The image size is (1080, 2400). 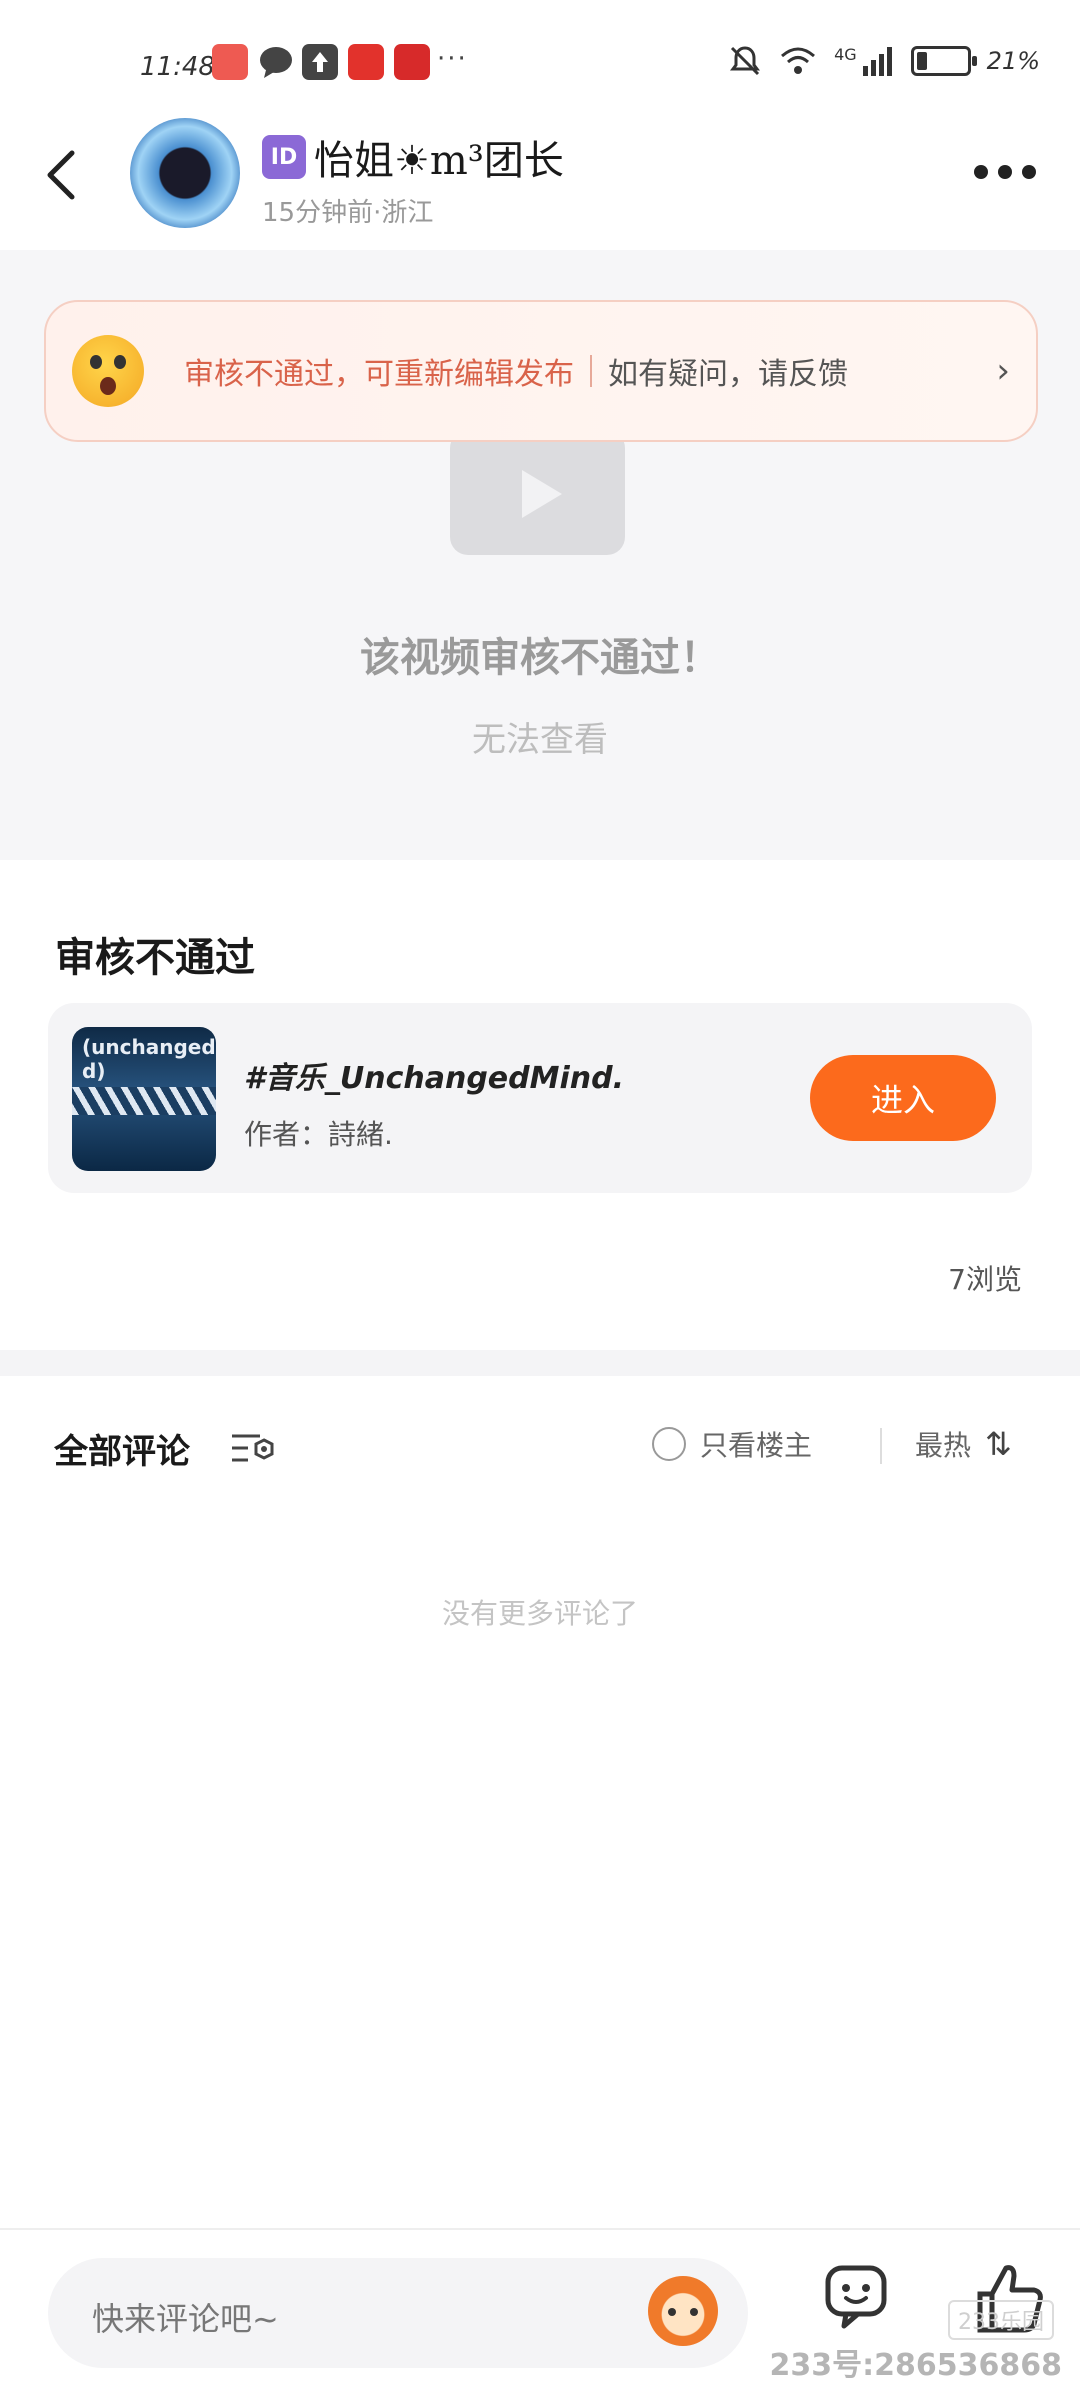 What do you see at coordinates (540, 1445) in the screenshot?
I see `comments-header: 全部评论 只看楼主 最热 ⇅` at bounding box center [540, 1445].